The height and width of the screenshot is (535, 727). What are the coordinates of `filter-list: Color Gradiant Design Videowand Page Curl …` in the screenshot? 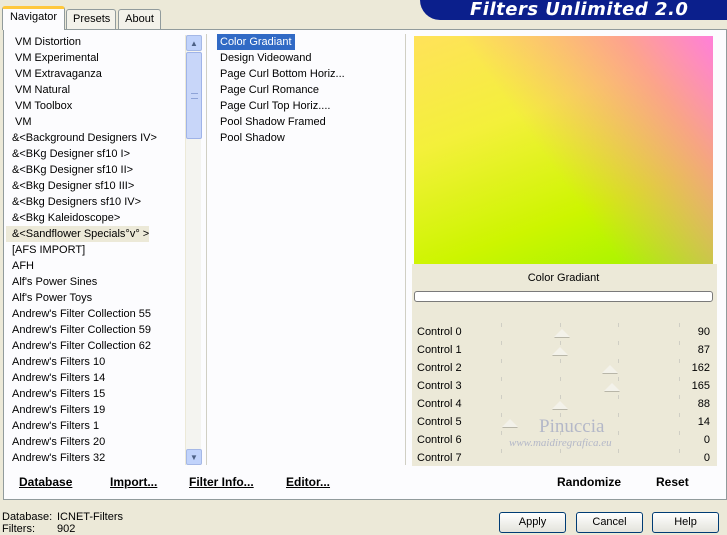 It's located at (307, 90).